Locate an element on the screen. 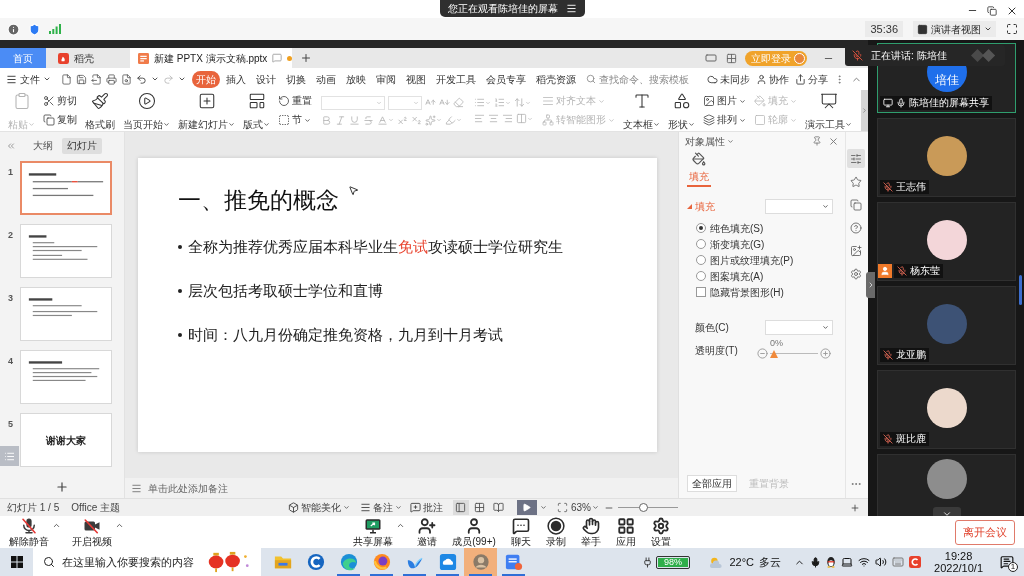 The image size is (1024, 576). info-icon is located at coordinates (13, 29).